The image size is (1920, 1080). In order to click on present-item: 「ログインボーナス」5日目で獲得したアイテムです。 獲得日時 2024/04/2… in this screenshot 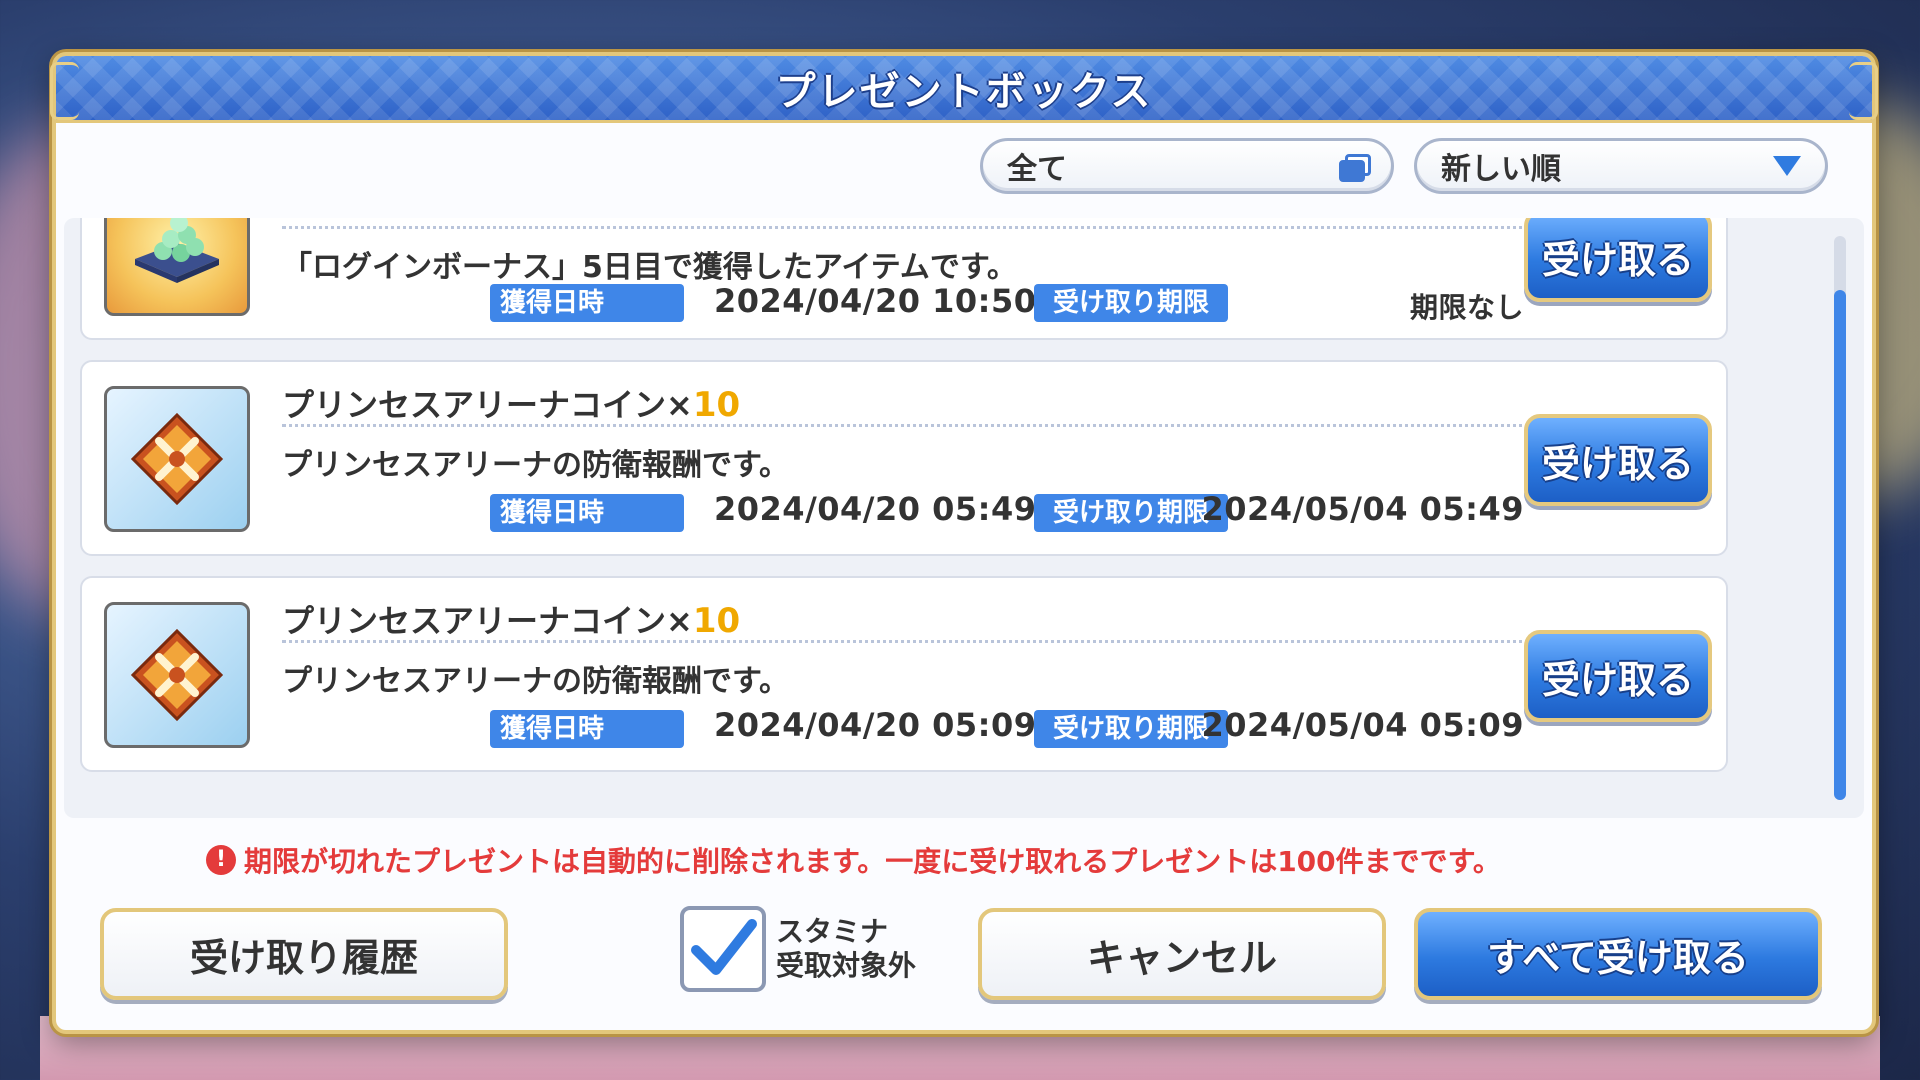, I will do `click(904, 279)`.